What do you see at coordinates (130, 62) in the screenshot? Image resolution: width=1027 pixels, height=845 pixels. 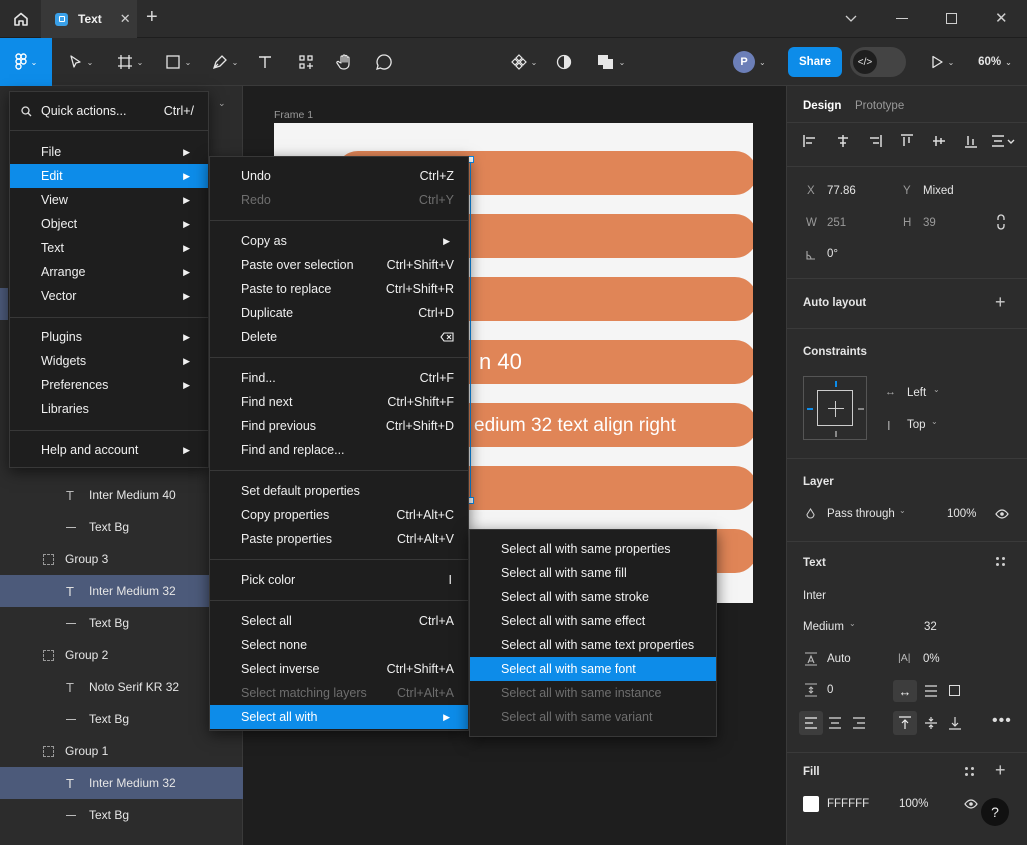 I see `frame-tool: ⌄` at bounding box center [130, 62].